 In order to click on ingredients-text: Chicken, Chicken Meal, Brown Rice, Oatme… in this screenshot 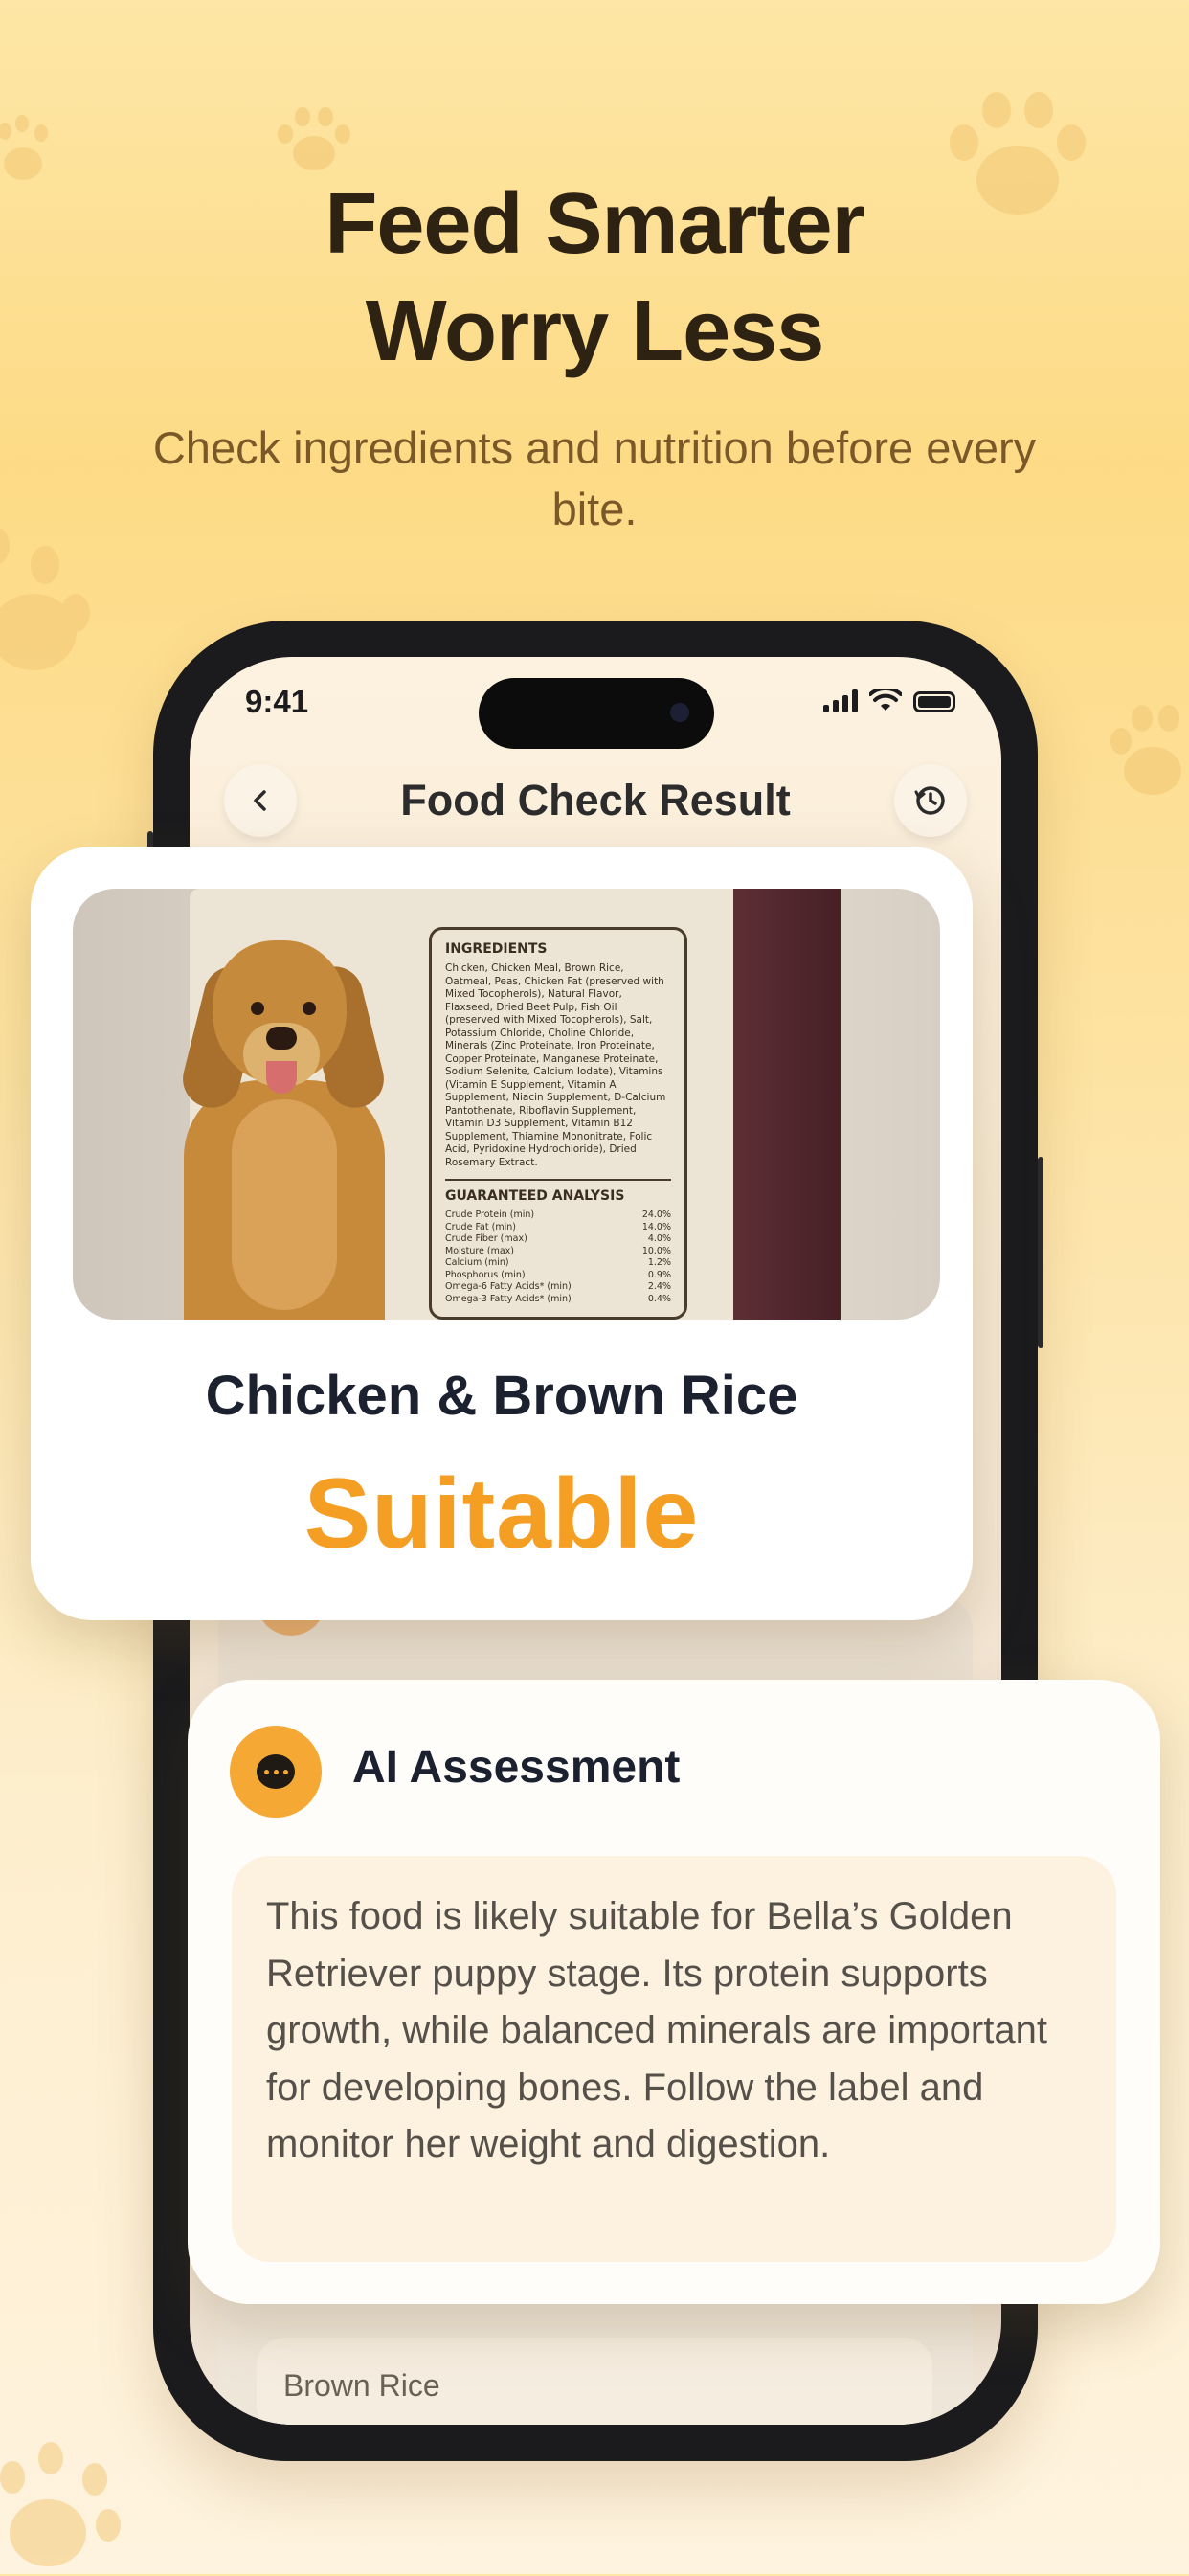, I will do `click(555, 1065)`.